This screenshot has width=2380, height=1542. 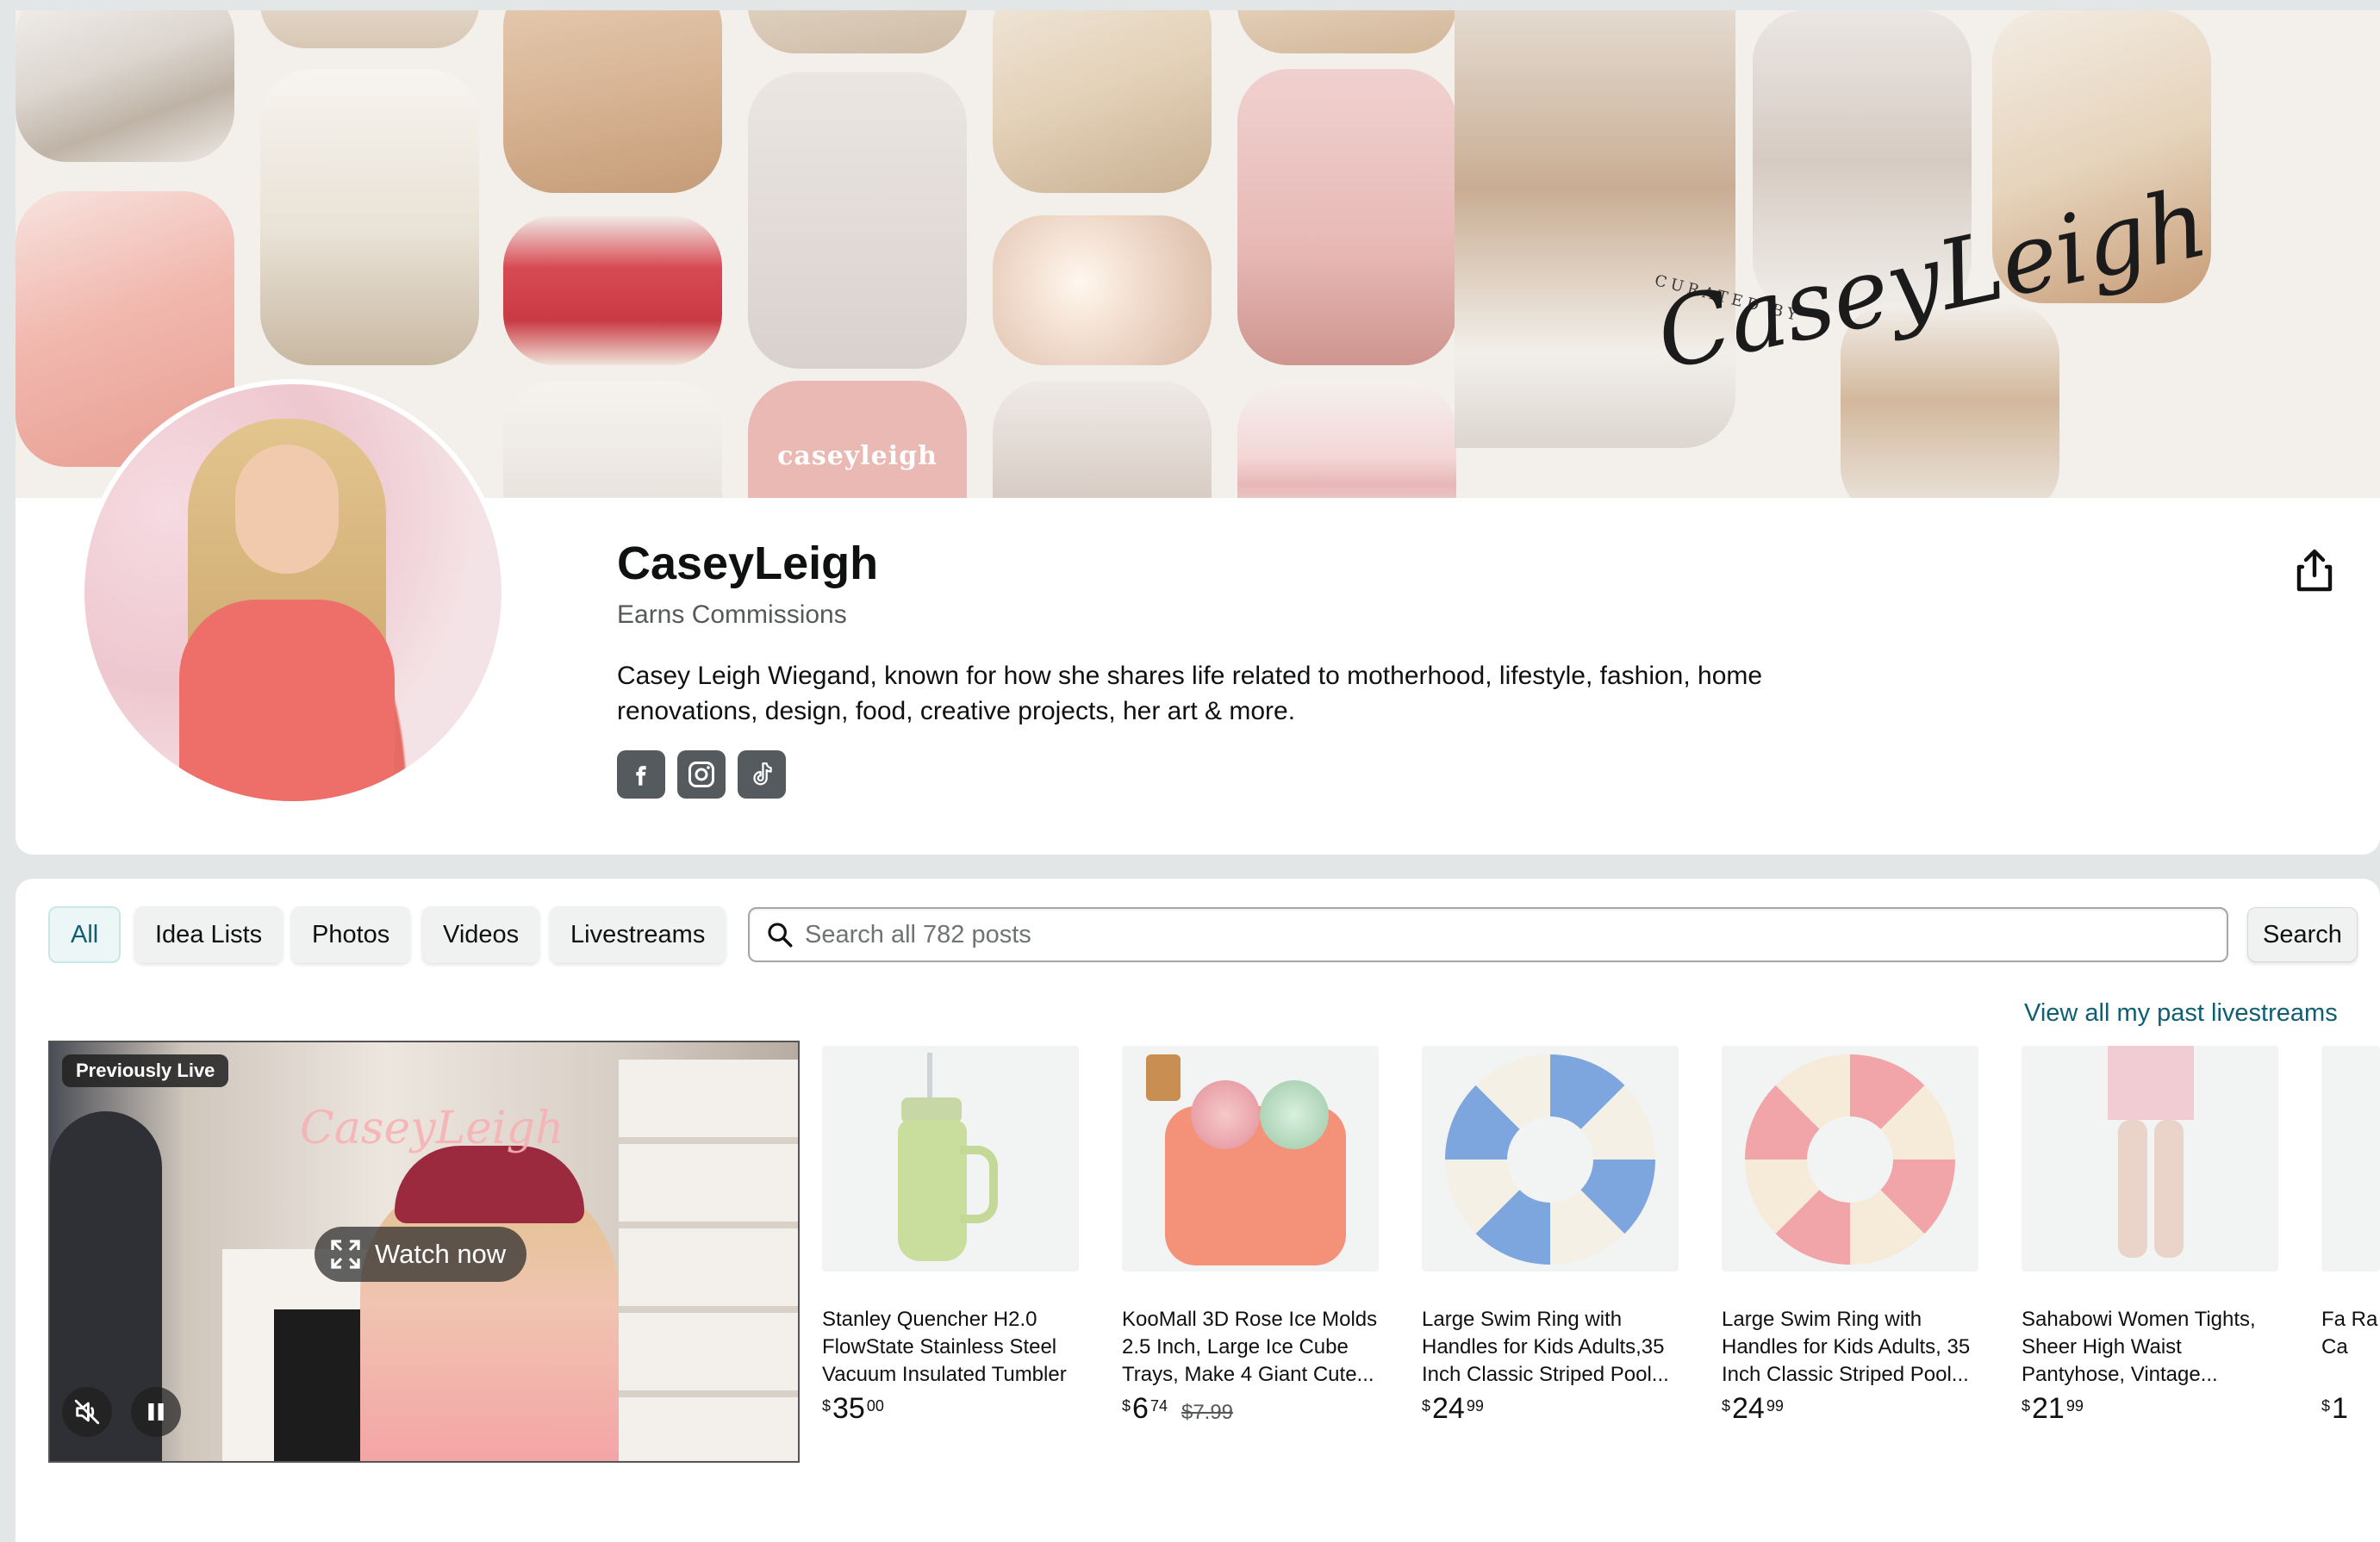 I want to click on earns-commissions-label: Earns Commissions, so click(x=732, y=615).